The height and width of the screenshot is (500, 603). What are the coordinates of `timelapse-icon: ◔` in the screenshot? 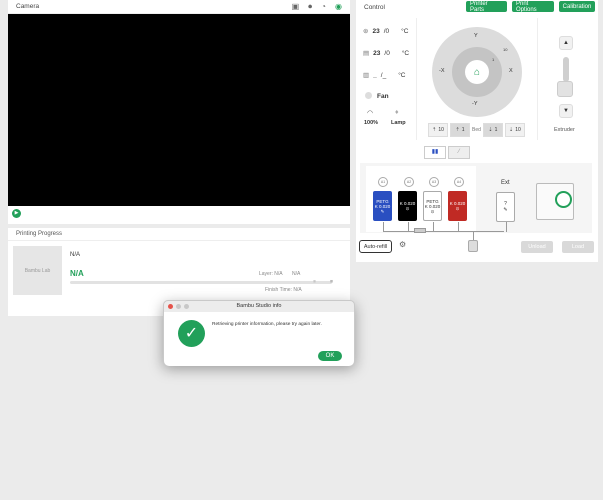 It's located at (323, 7).